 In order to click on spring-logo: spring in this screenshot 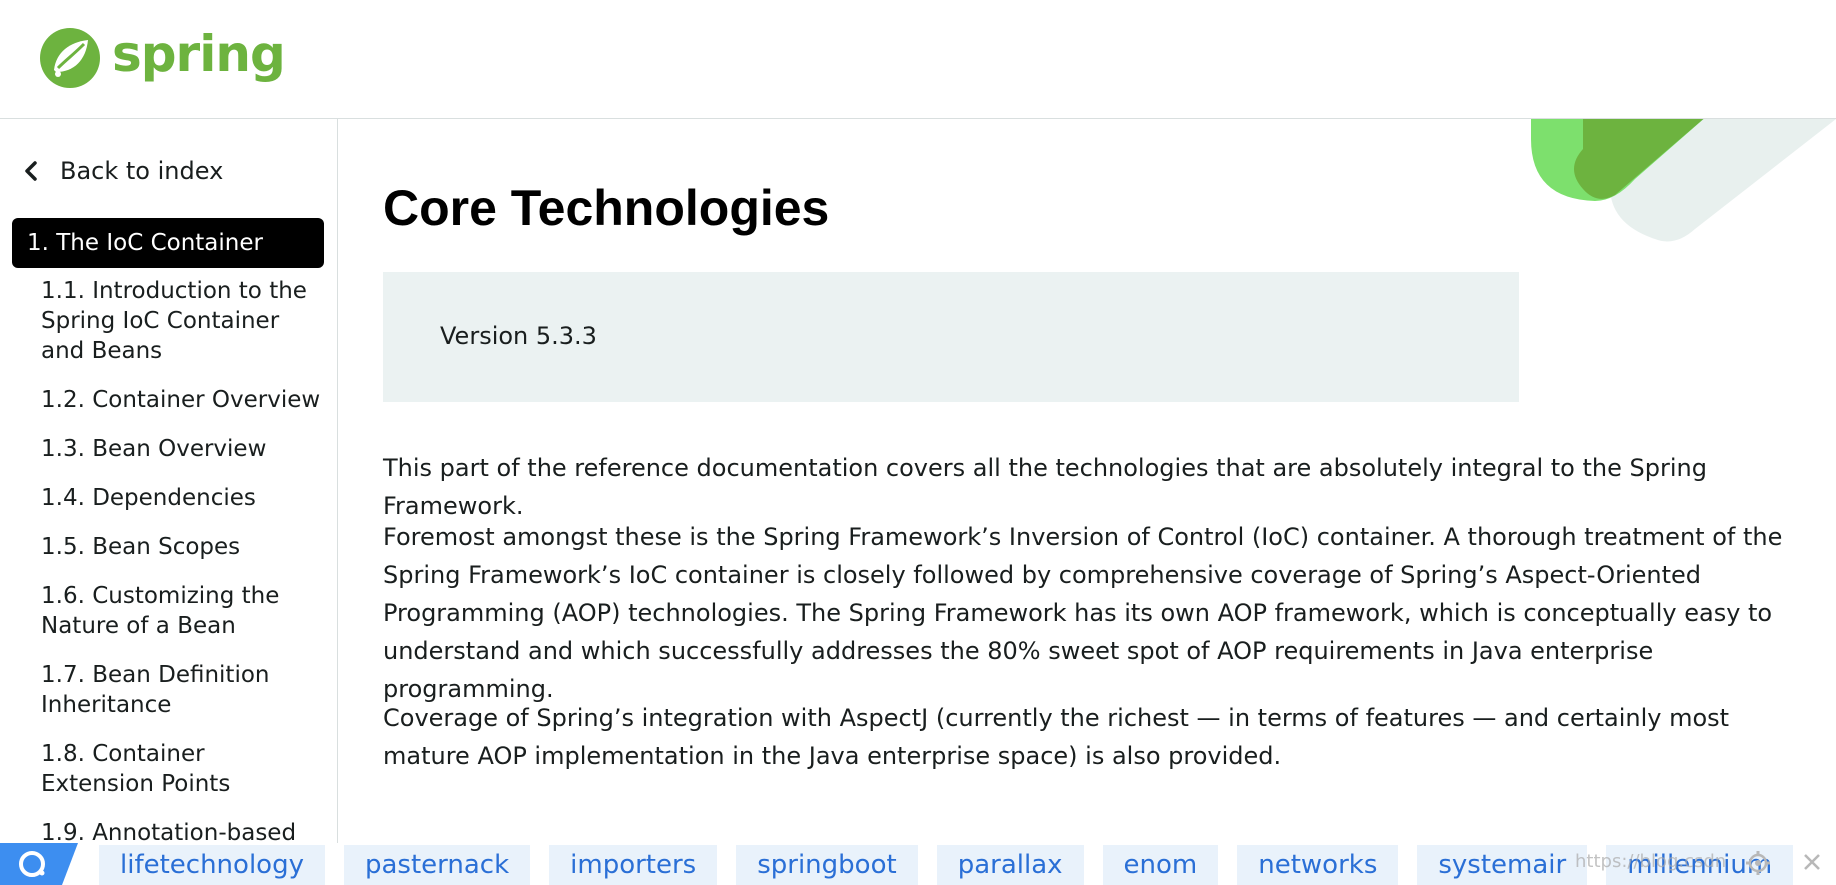, I will do `click(162, 57)`.